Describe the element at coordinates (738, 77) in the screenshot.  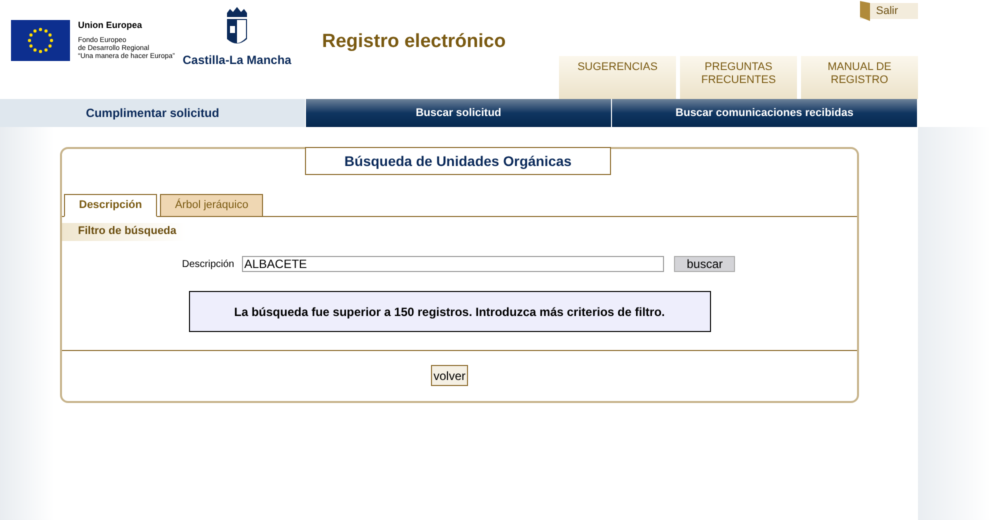
I see `top-link: PREGUNTAS FRECUENTES` at that location.